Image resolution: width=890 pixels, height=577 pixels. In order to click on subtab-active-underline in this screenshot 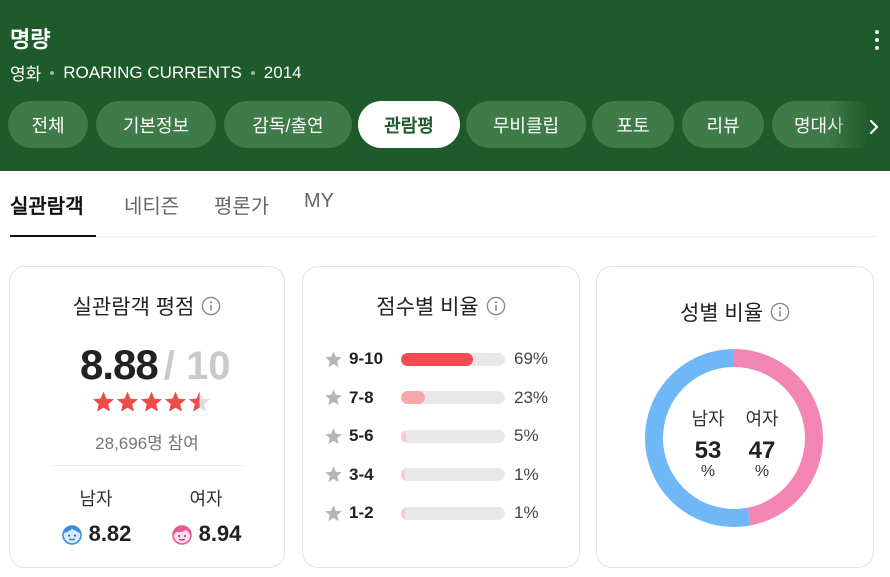, I will do `click(53, 236)`.